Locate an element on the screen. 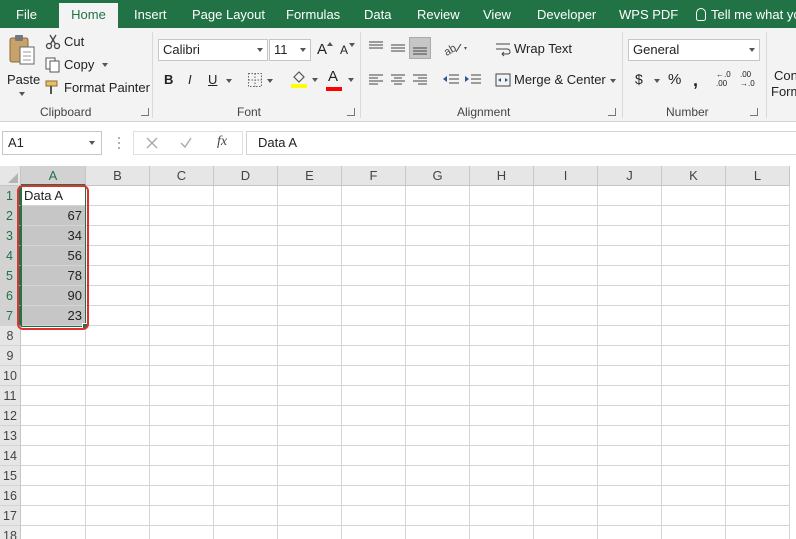 This screenshot has width=796, height=539. cell-e10 is located at coordinates (310, 376).